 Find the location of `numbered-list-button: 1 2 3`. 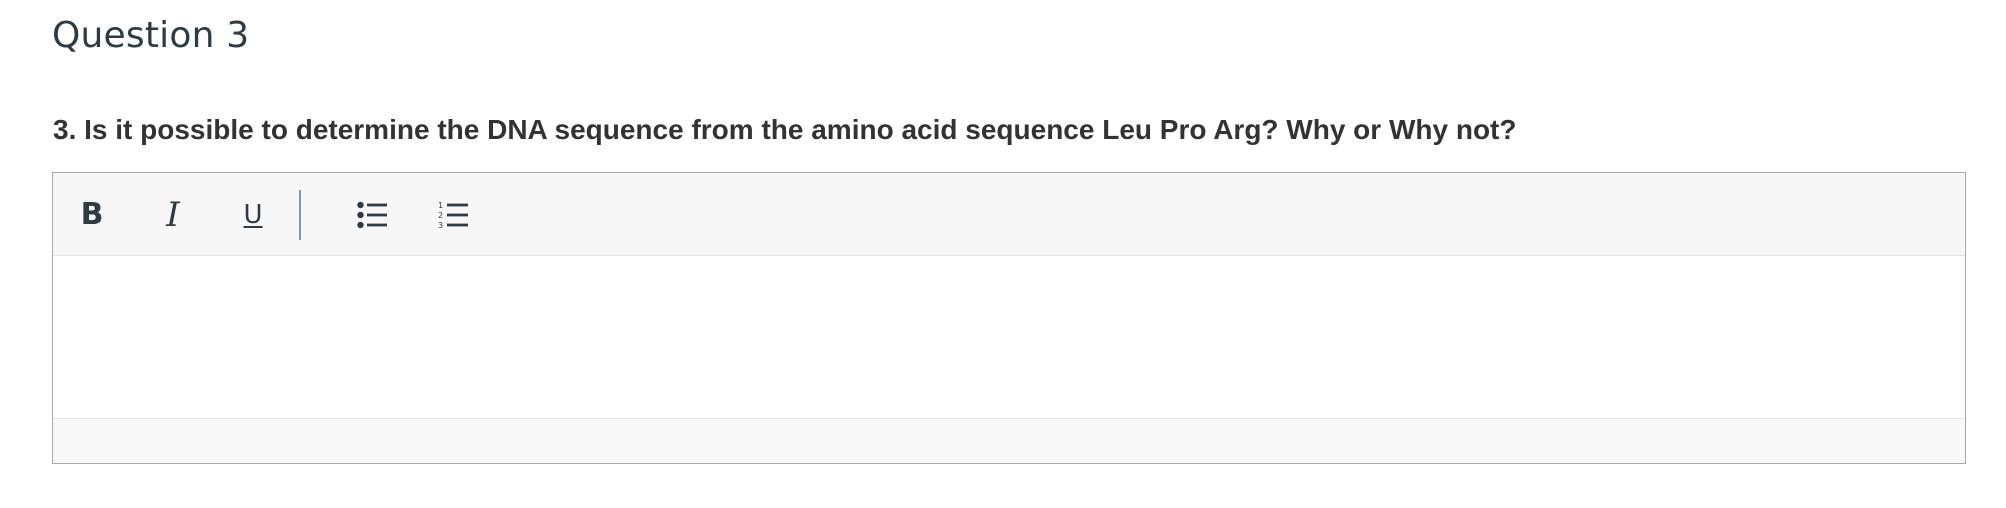

numbered-list-button: 1 2 3 is located at coordinates (453, 215).